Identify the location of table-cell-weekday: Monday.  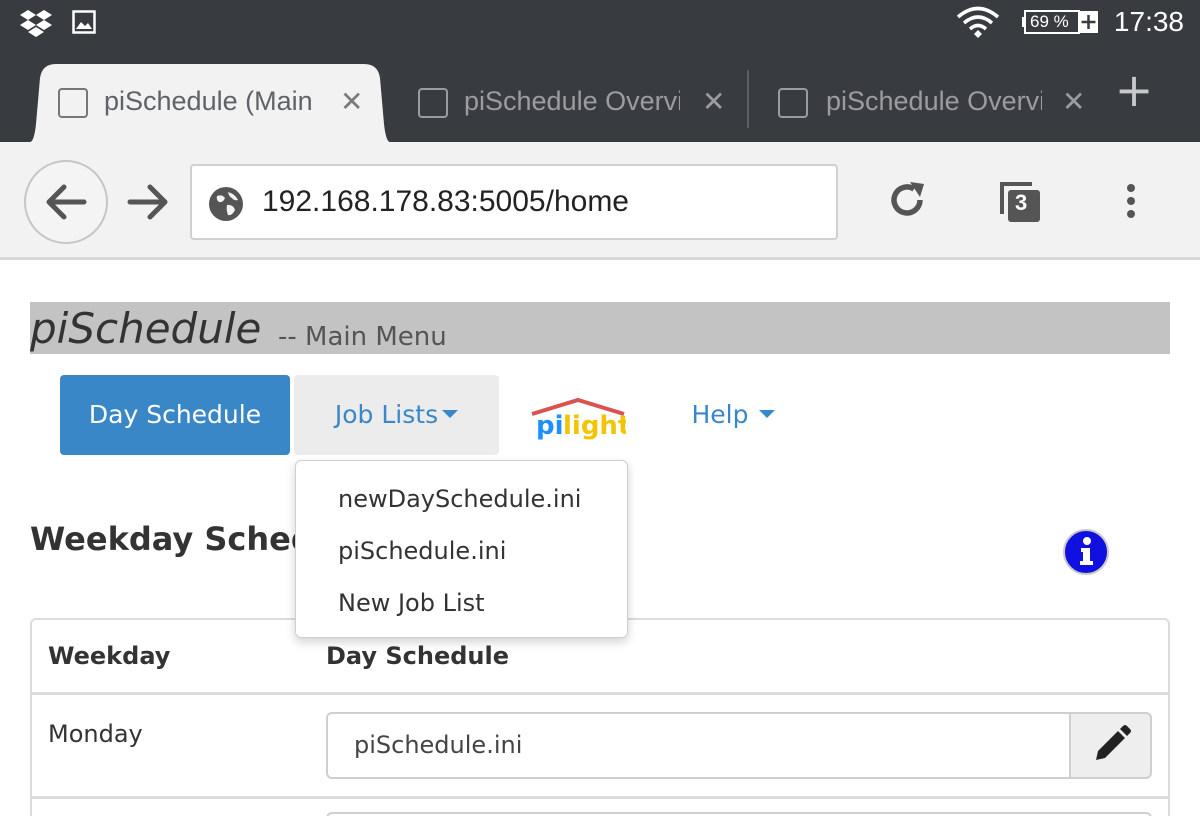
(95, 734).